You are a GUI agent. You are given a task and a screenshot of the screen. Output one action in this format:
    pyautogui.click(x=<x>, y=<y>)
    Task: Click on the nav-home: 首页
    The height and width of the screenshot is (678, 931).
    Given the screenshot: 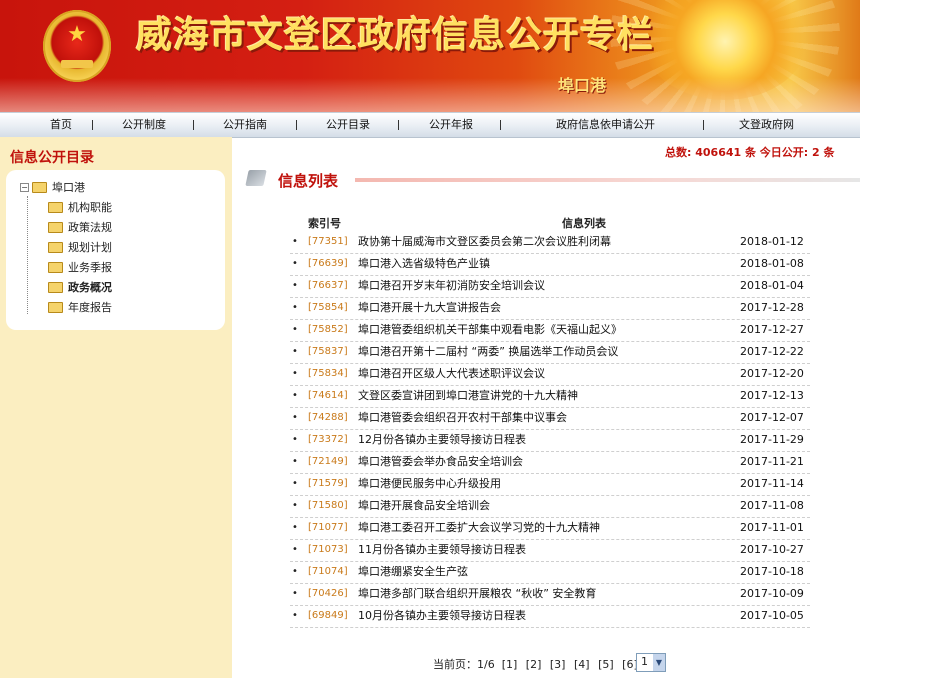 What is the action you would take?
    pyautogui.click(x=61, y=125)
    